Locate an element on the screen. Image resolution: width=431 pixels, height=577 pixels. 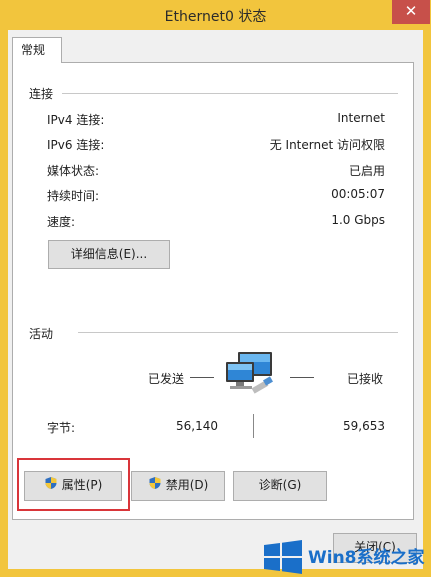
windows-logo-icon is located at coordinates (283, 557).